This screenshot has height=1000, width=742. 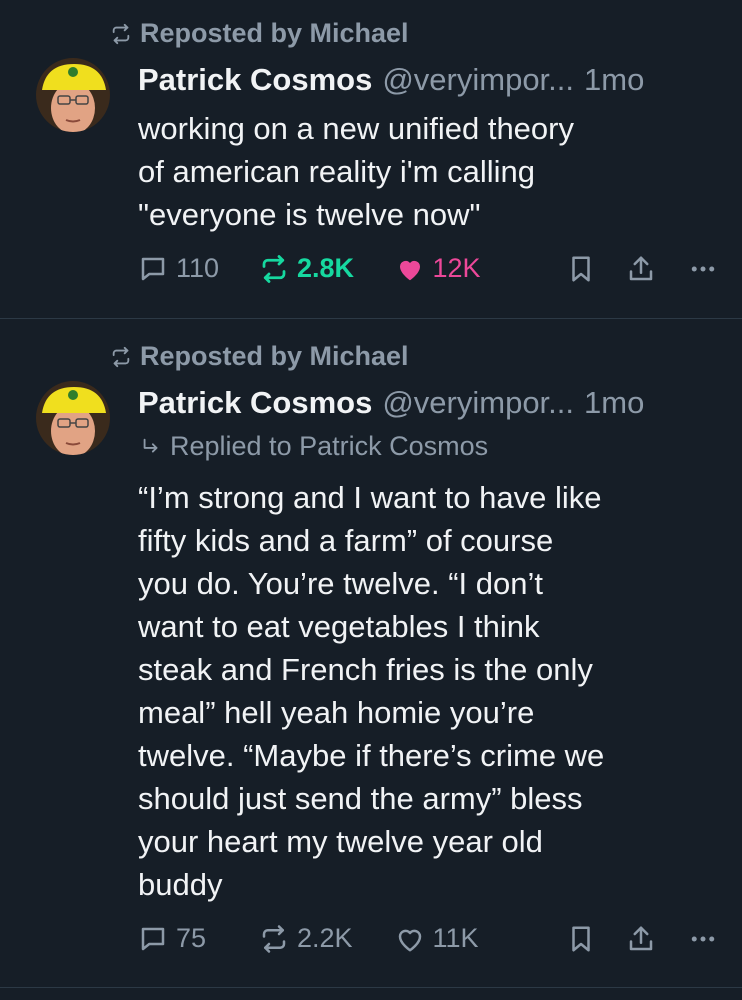 I want to click on reply-context-label: Replied to Patrick Cosmos, so click(x=329, y=446).